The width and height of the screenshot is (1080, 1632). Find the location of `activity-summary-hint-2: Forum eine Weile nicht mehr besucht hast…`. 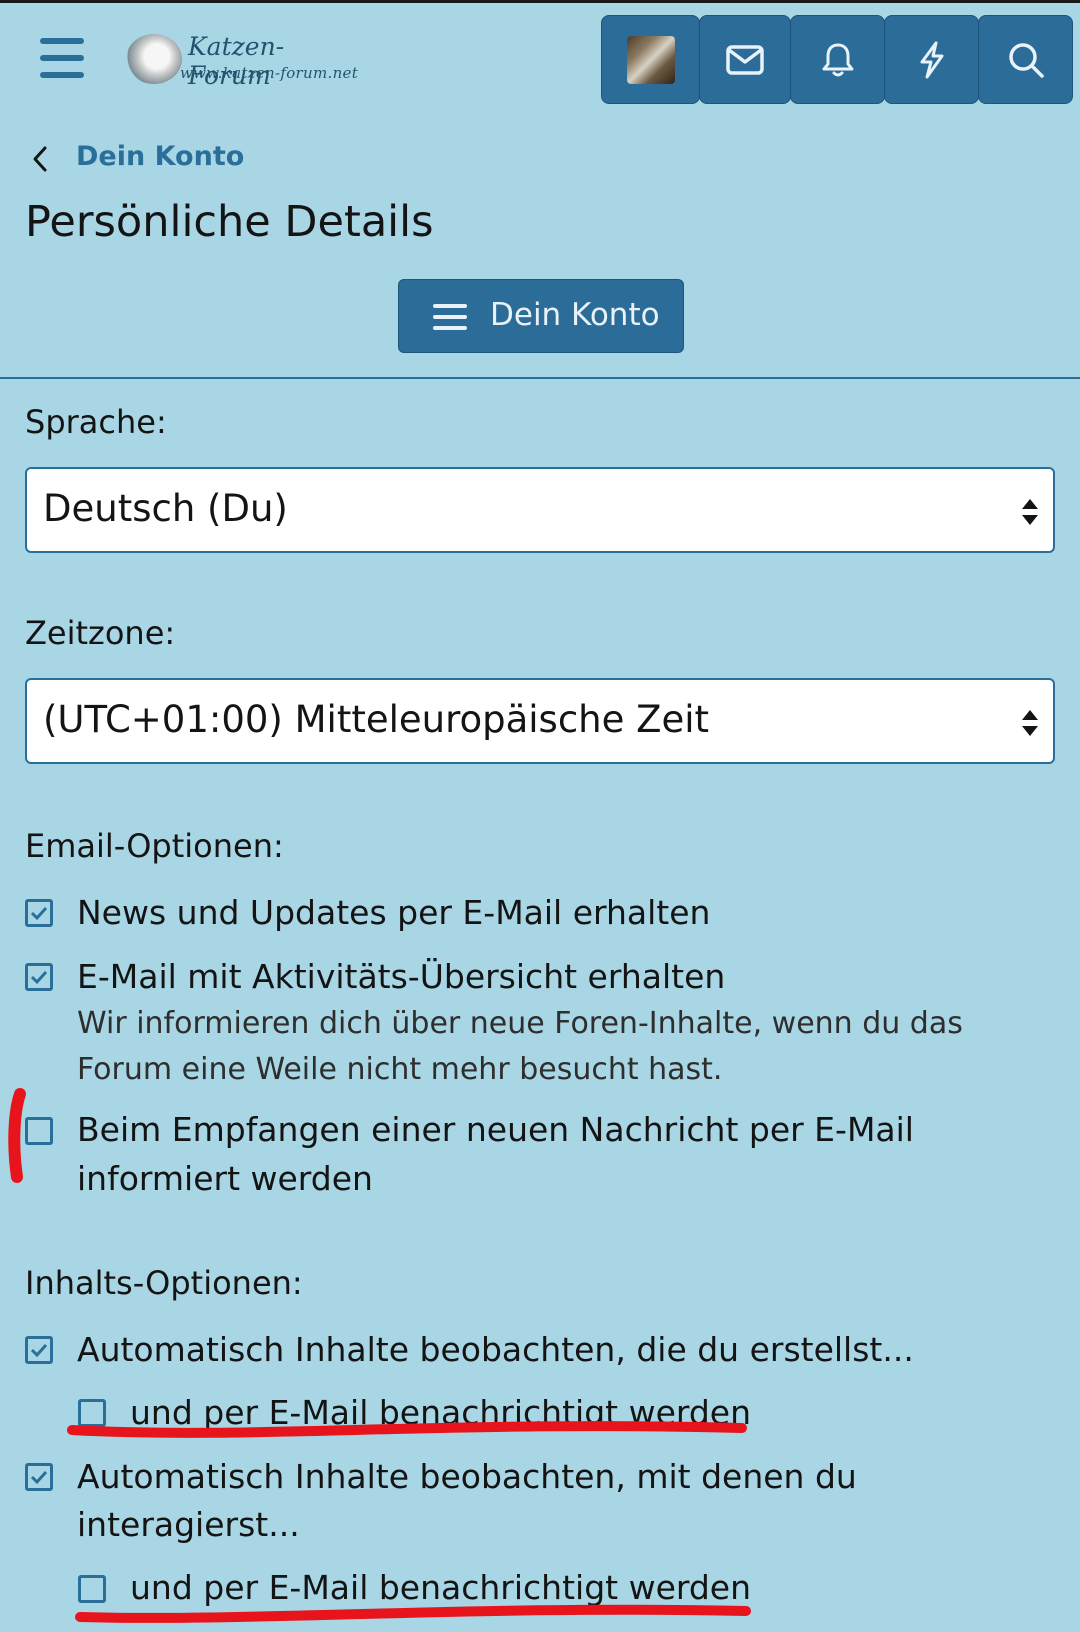

activity-summary-hint-2: Forum eine Weile nicht mehr besucht hast… is located at coordinates (400, 1069).